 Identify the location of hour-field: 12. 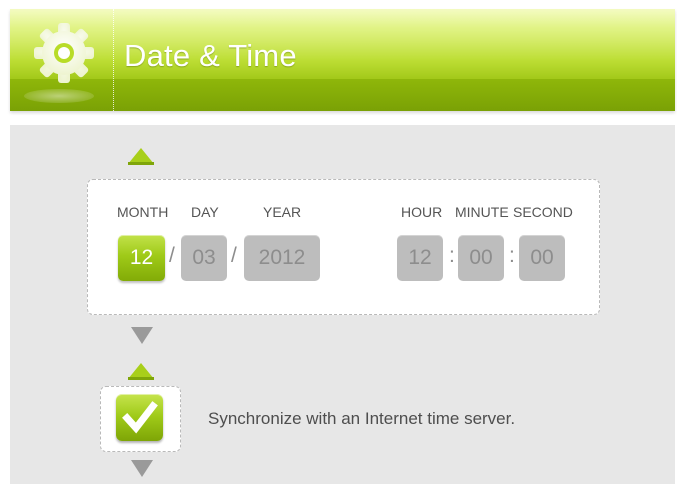
(420, 258).